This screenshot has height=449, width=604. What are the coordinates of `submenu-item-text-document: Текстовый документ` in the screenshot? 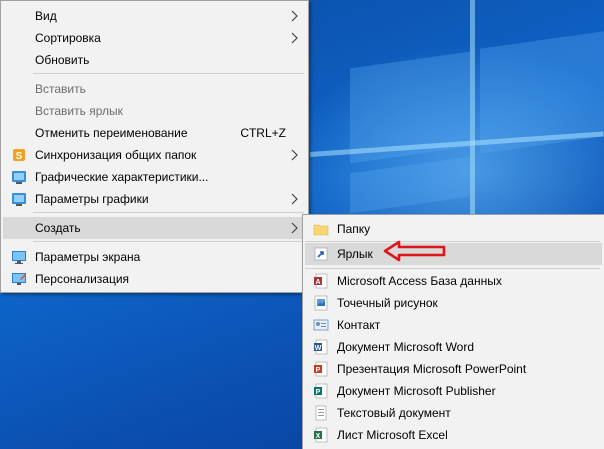 It's located at (453, 413).